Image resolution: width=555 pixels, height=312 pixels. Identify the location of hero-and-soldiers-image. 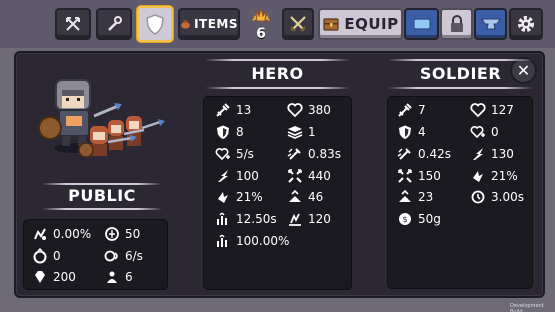
(101, 118).